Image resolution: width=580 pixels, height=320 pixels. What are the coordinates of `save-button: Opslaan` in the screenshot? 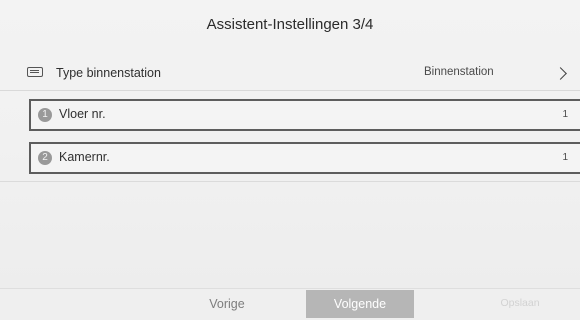 It's located at (520, 303).